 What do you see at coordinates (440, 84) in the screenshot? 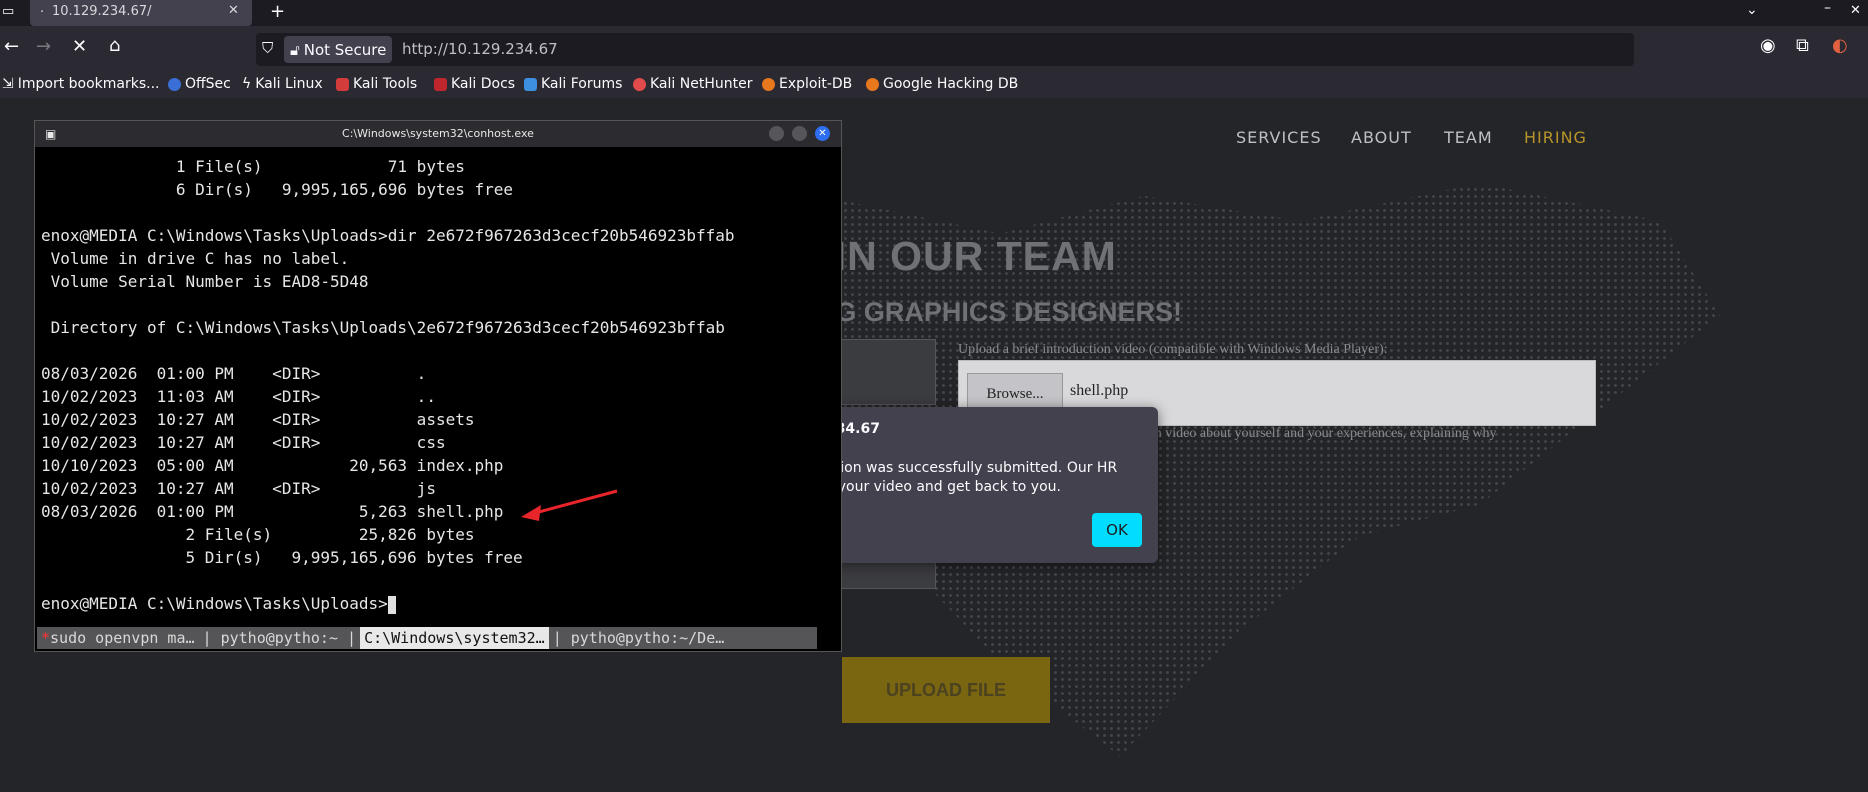
I see `kali-docs-icon` at bounding box center [440, 84].